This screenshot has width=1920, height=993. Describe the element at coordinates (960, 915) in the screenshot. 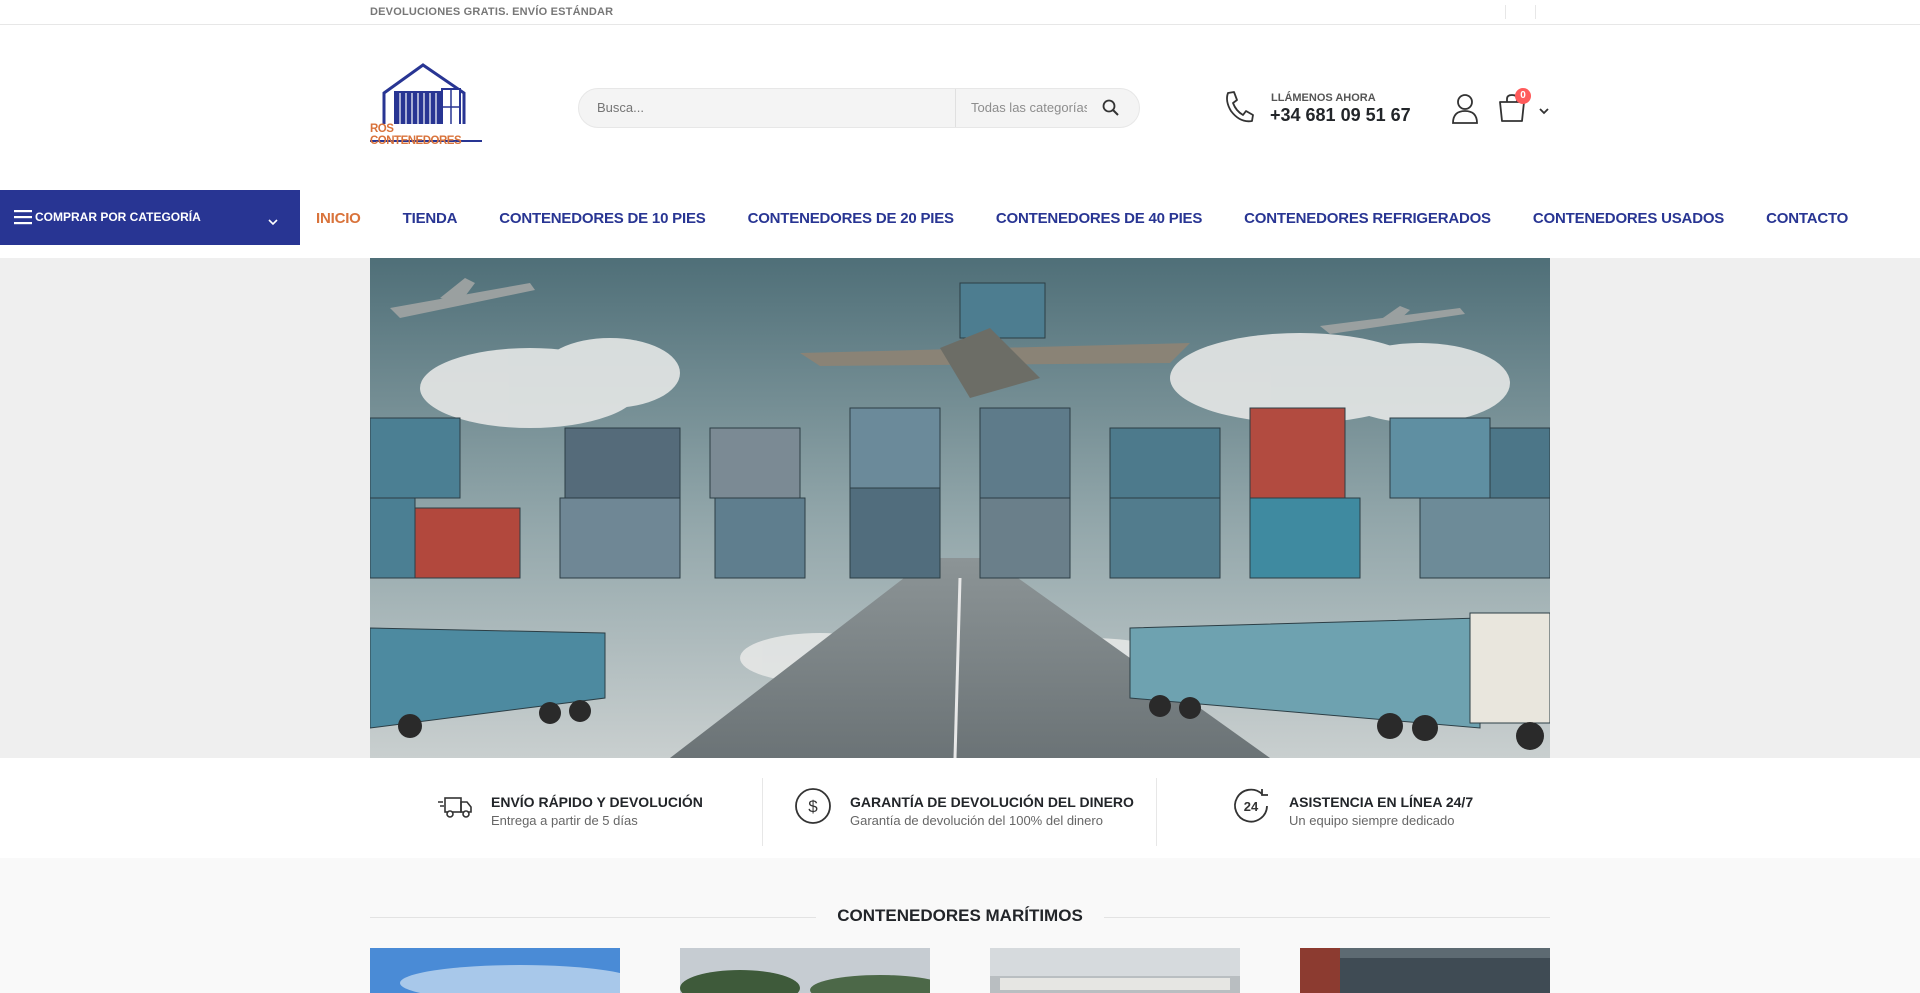

I see `section-title: CONTENEDORES MARÍTIMOS` at that location.